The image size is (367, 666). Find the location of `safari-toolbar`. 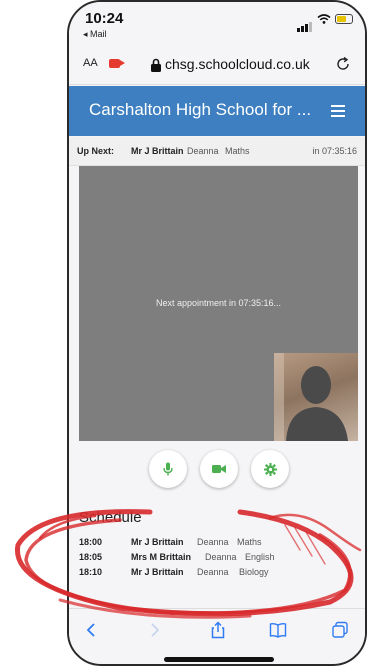

safari-toolbar is located at coordinates (217, 630).